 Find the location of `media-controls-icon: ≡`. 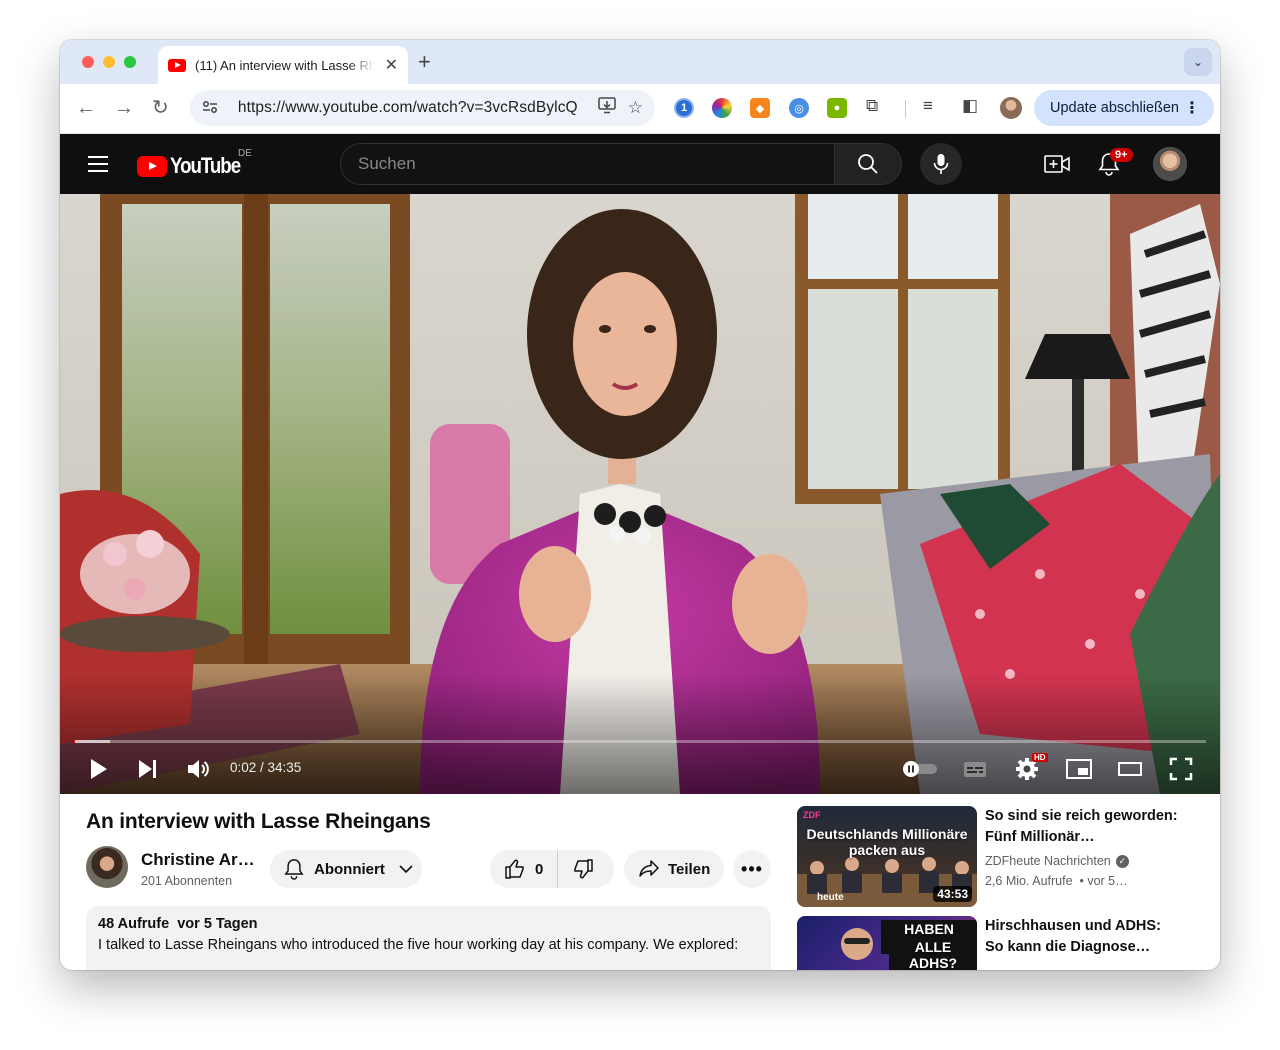

media-controls-icon: ≡ is located at coordinates (928, 106).